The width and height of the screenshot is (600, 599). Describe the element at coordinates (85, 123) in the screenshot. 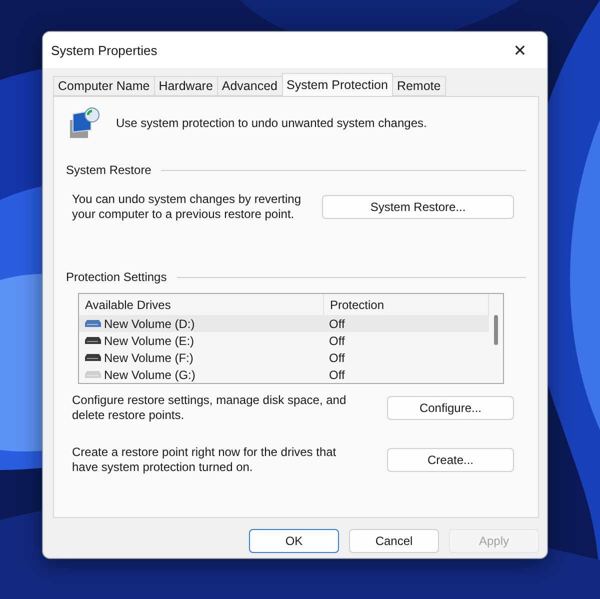

I see `computer-icon` at that location.